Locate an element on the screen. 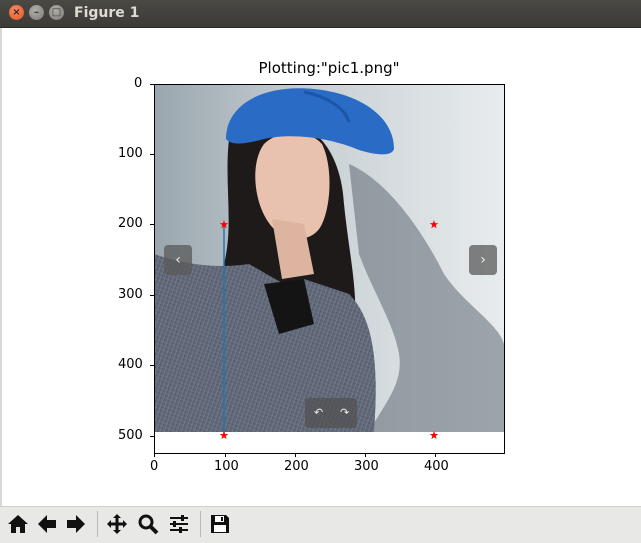 Image resolution: width=641 pixels, height=543 pixels. home-icon is located at coordinates (18, 524).